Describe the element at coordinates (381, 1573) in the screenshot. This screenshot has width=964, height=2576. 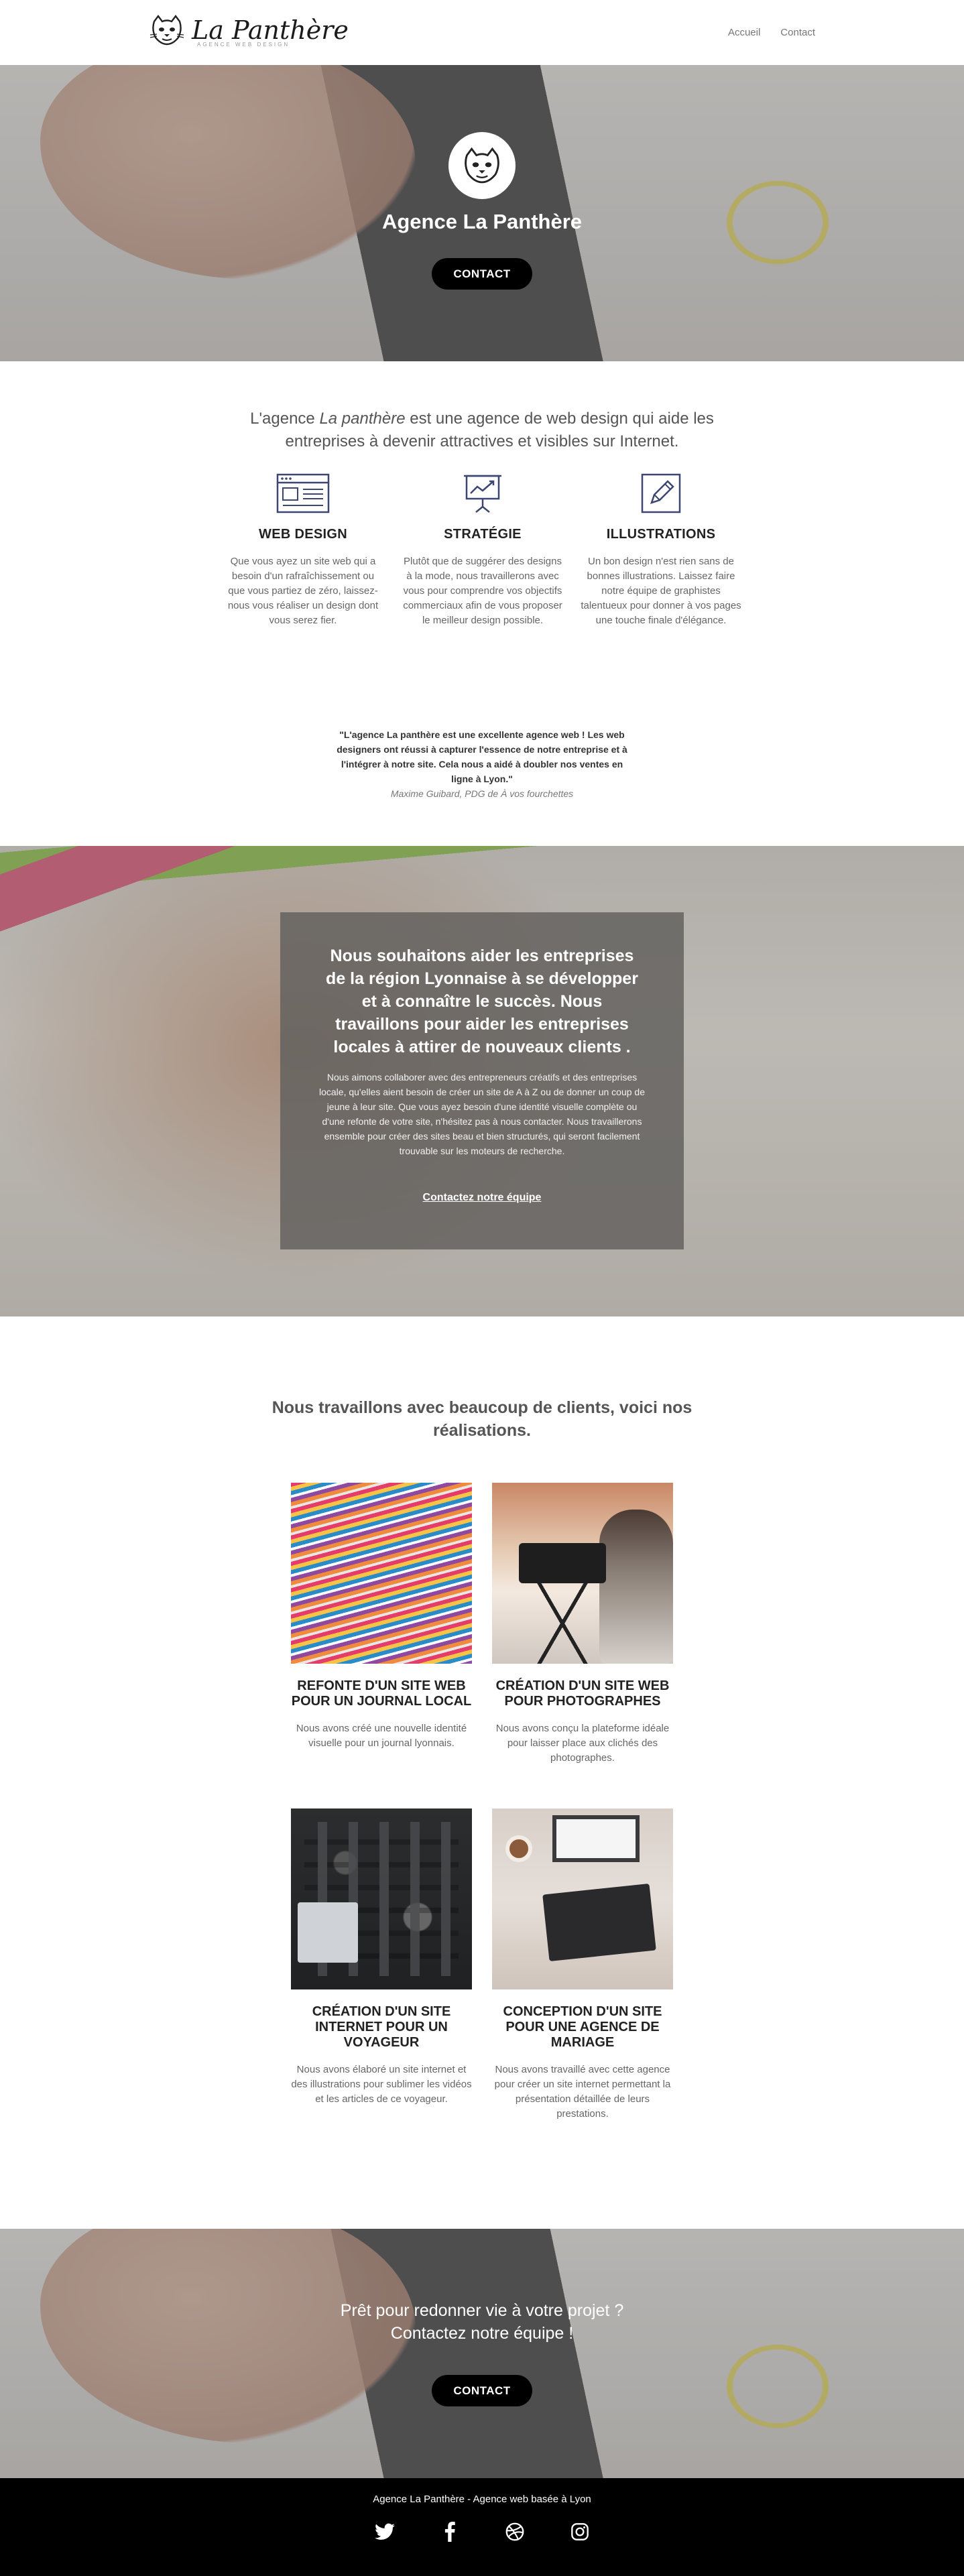
I see `project-image-magazines` at that location.